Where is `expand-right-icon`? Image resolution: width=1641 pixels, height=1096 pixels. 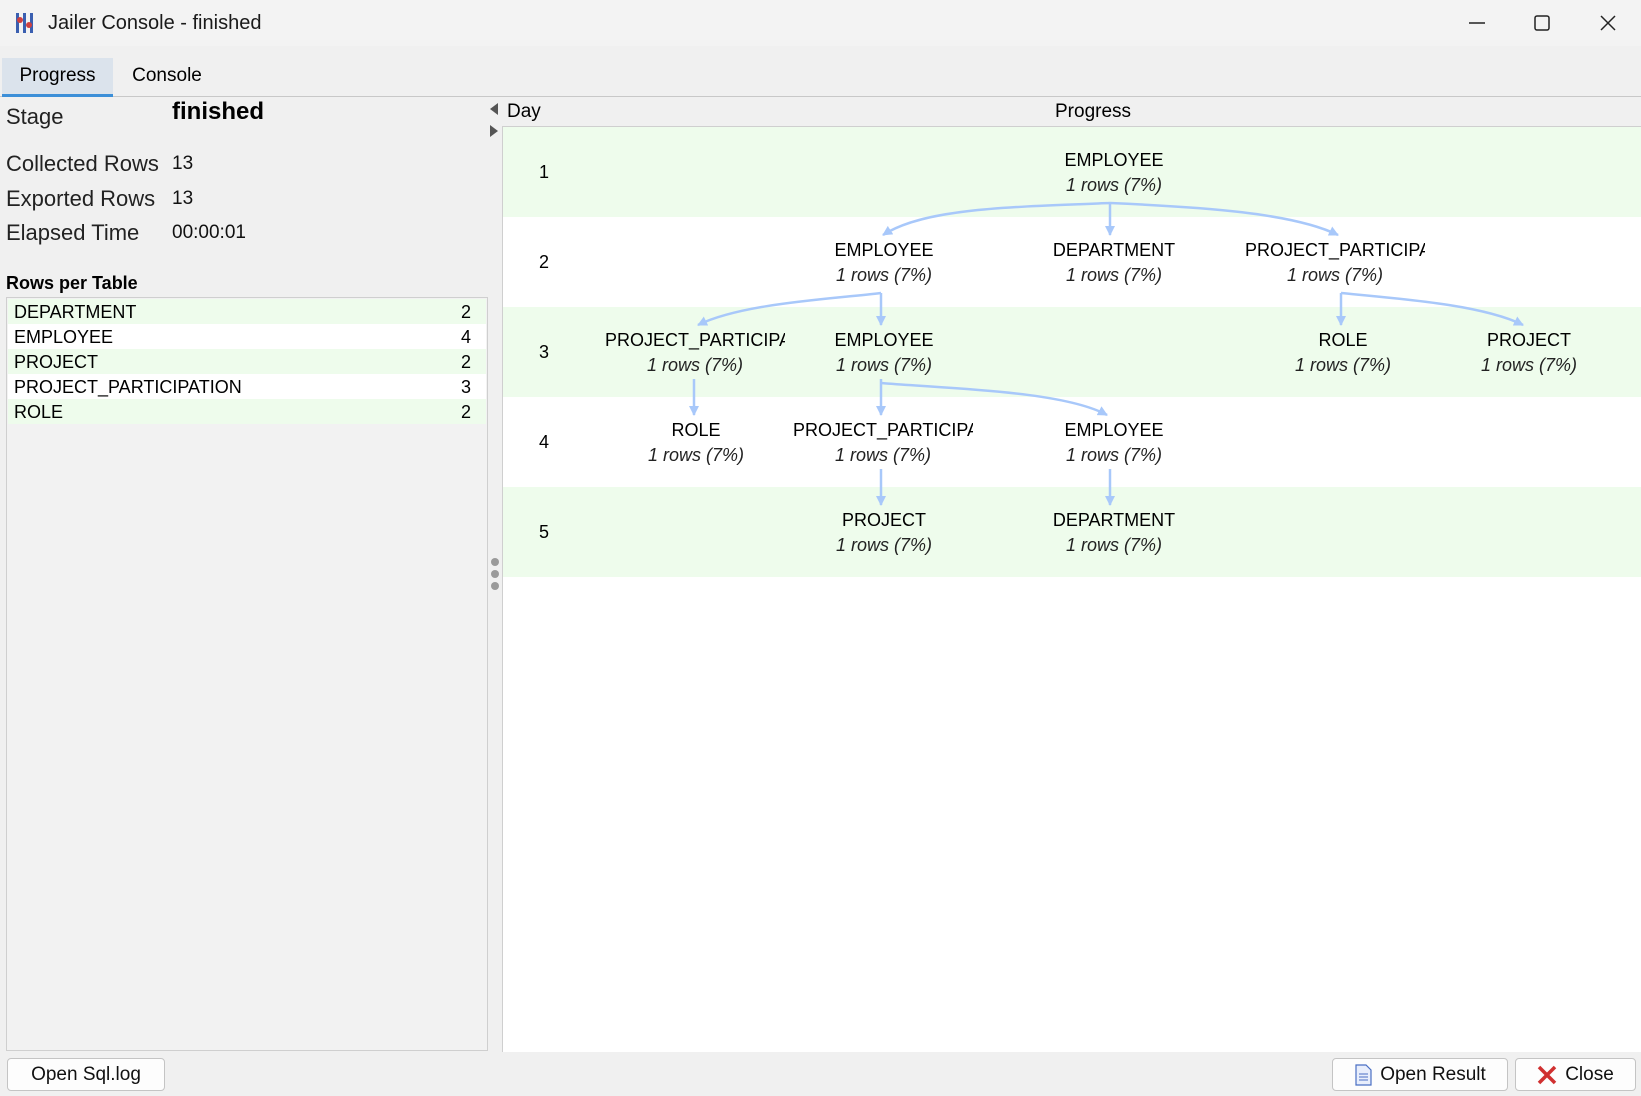 expand-right-icon is located at coordinates (494, 133).